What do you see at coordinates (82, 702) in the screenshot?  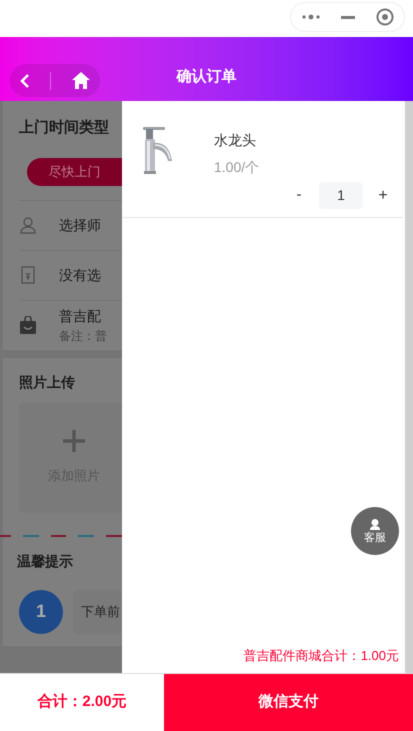 I see `total-amount: 合计：2.00元` at bounding box center [82, 702].